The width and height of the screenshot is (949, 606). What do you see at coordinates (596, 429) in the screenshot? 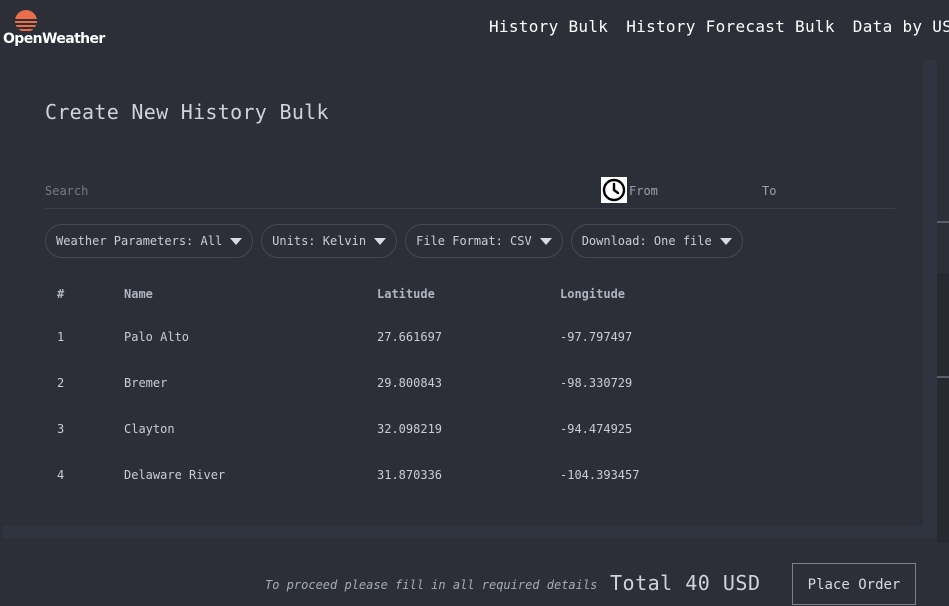
I see `longitude-value: -94.474925` at bounding box center [596, 429].